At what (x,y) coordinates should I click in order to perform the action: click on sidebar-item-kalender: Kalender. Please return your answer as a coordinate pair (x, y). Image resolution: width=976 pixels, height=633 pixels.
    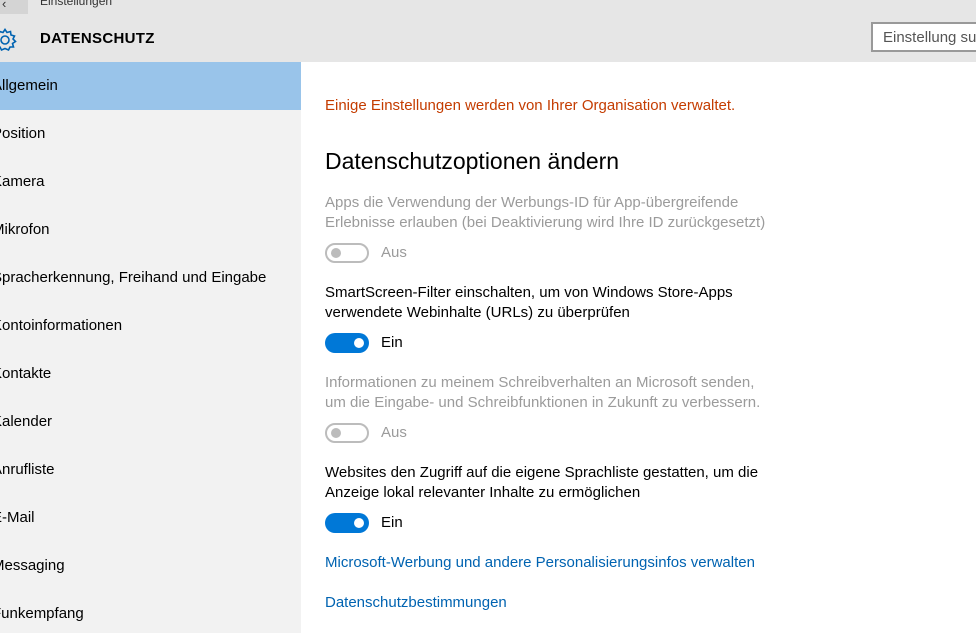
    Looking at the image, I should click on (150, 422).